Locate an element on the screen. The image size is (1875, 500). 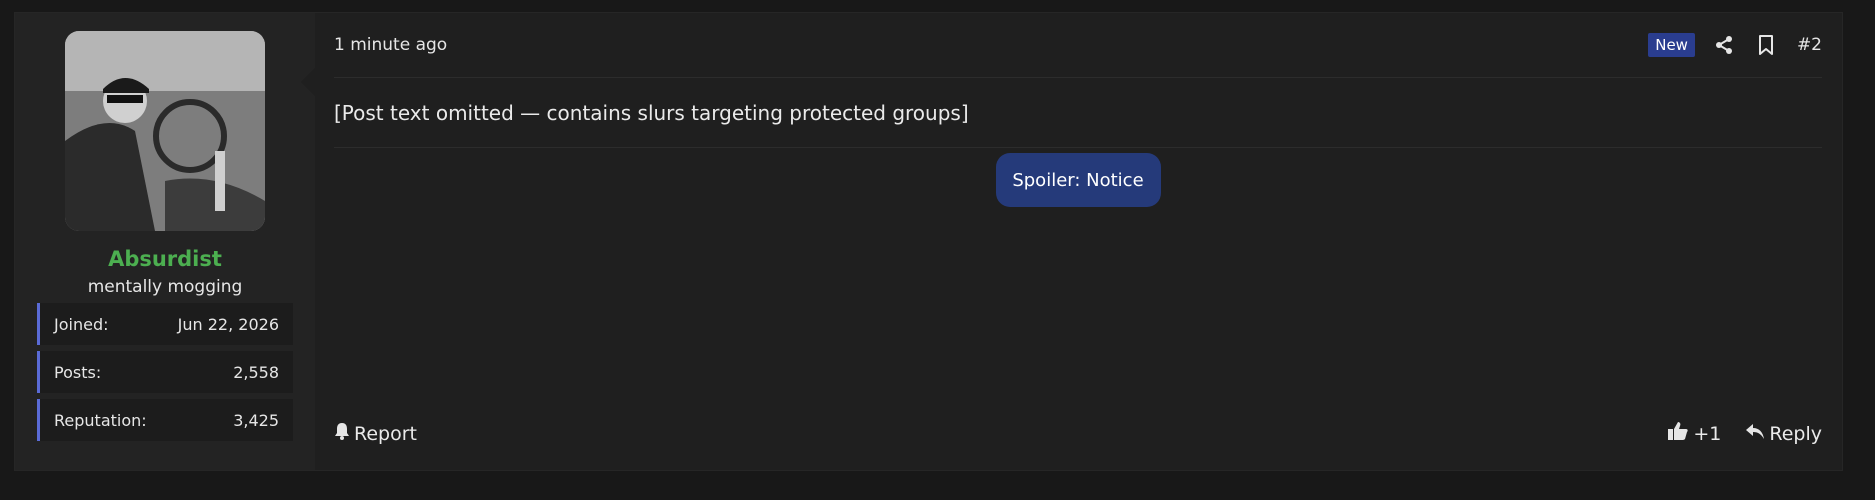
stat-reputation: Reputation: 3,425 is located at coordinates (165, 420).